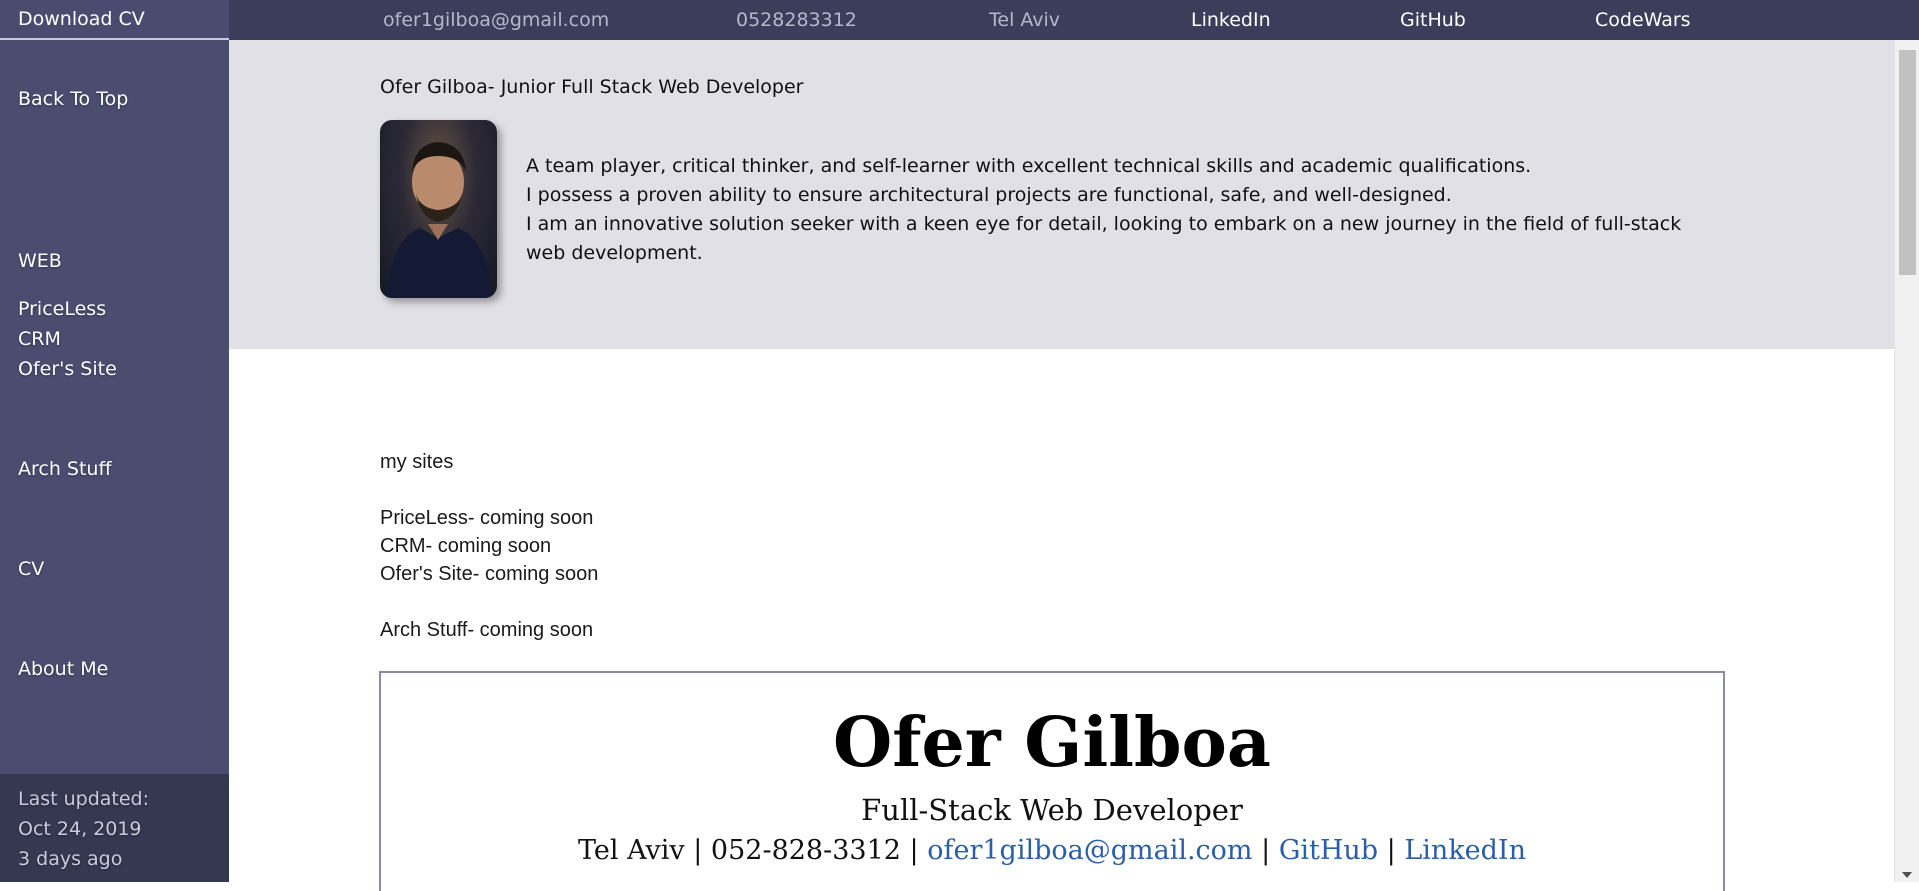 This screenshot has width=1919, height=891. I want to click on cv-phone: 052-828-3312, so click(805, 850).